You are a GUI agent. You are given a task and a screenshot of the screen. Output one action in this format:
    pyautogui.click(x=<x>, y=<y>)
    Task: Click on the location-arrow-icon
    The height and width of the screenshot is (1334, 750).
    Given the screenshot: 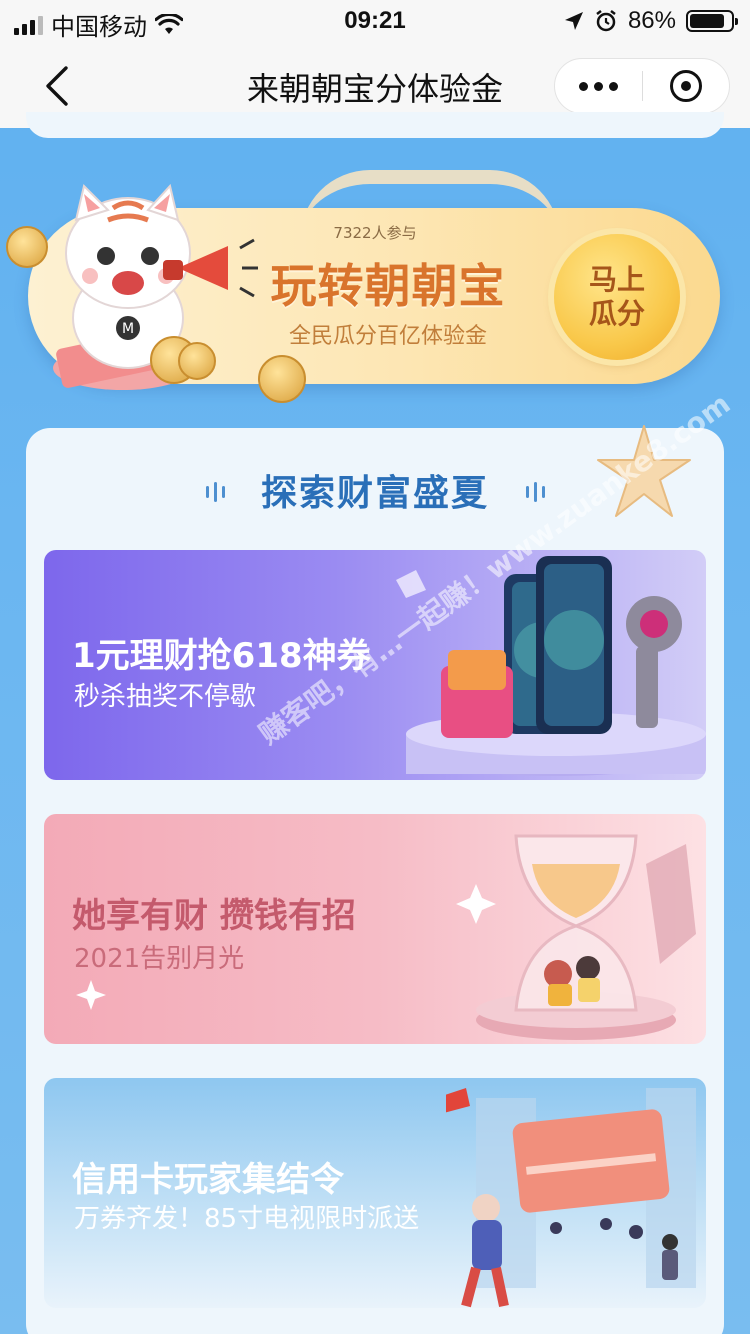 What is the action you would take?
    pyautogui.click(x=573, y=21)
    